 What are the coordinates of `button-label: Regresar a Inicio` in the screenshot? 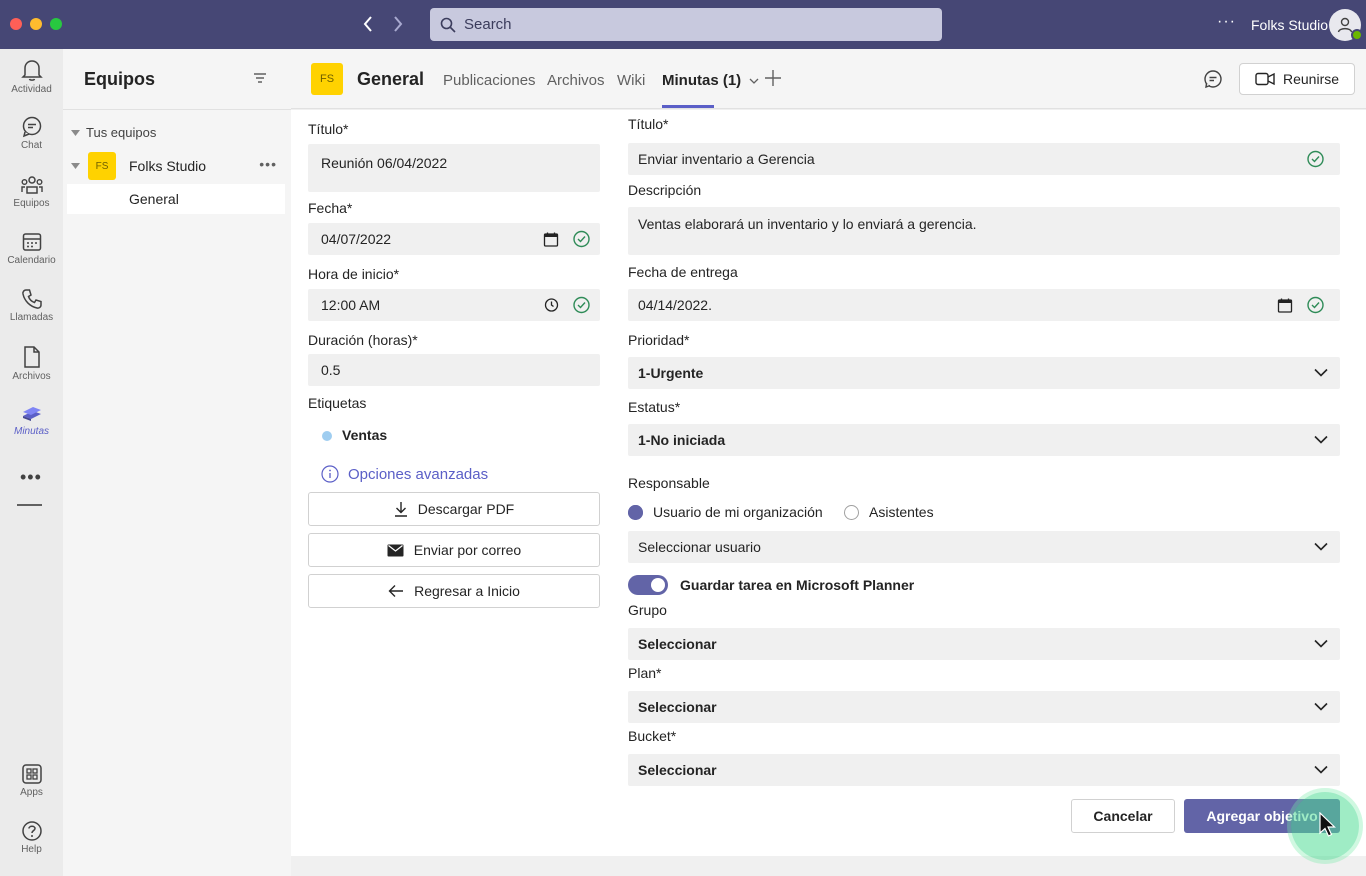 It's located at (467, 591).